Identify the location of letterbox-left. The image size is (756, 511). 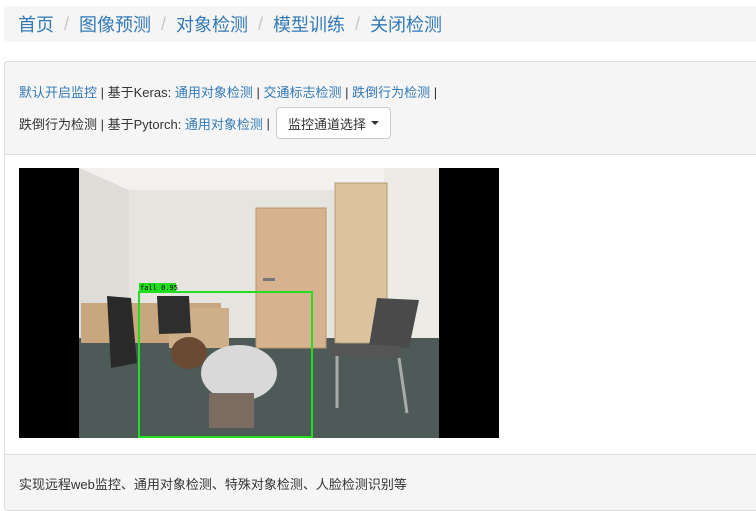
(49, 303).